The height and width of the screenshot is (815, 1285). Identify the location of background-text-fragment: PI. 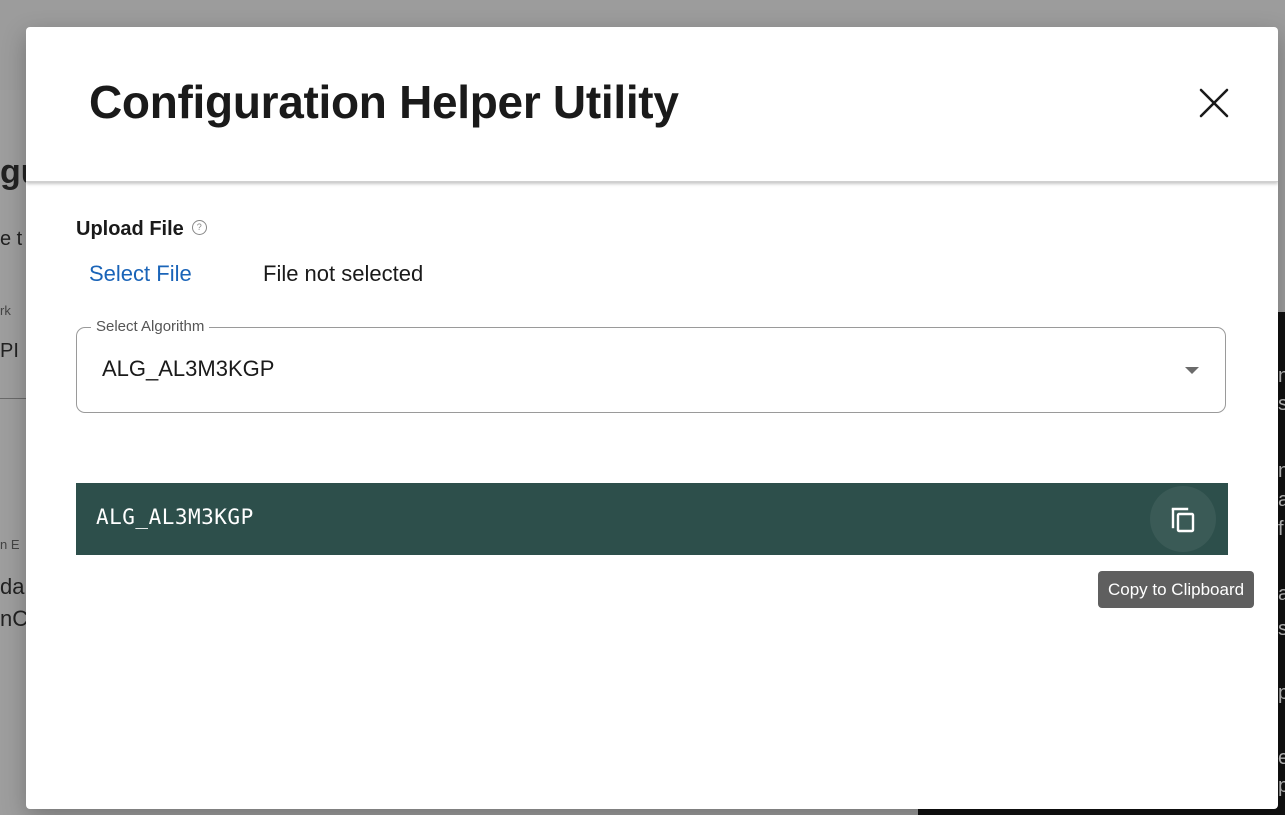
(9, 351).